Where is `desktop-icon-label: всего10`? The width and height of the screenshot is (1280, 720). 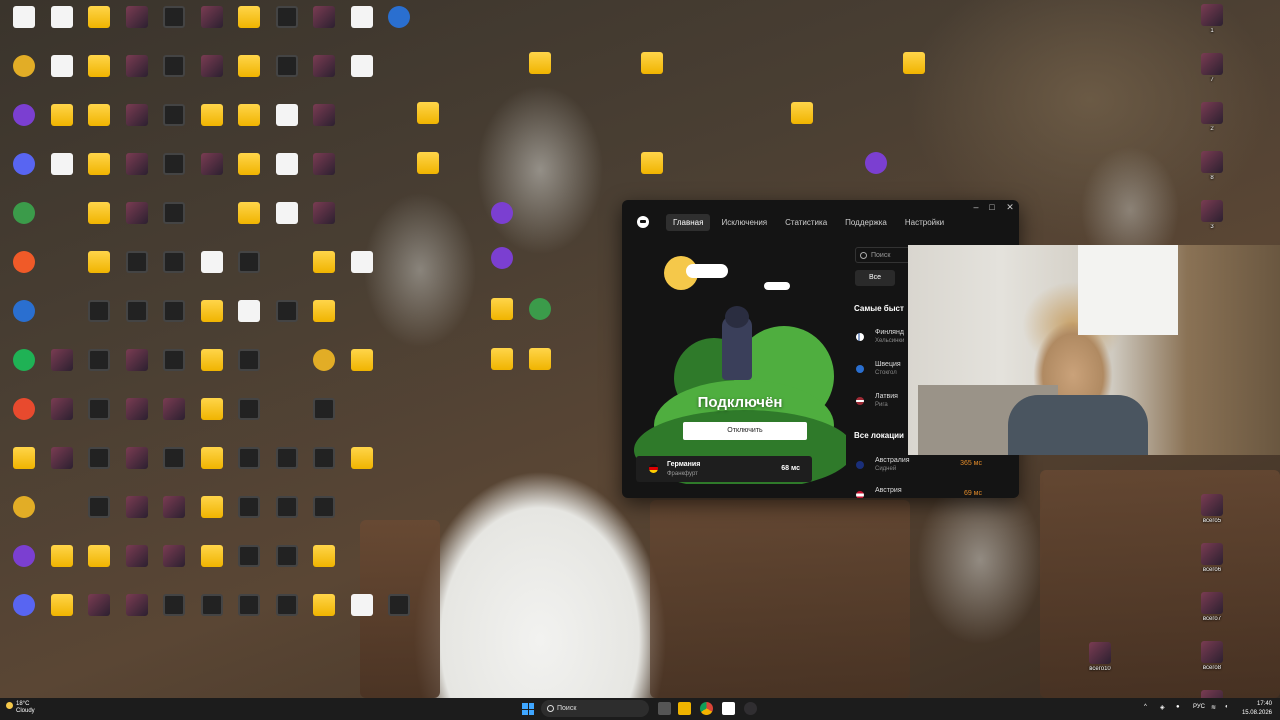 desktop-icon-label: всего10 is located at coordinates (1100, 669).